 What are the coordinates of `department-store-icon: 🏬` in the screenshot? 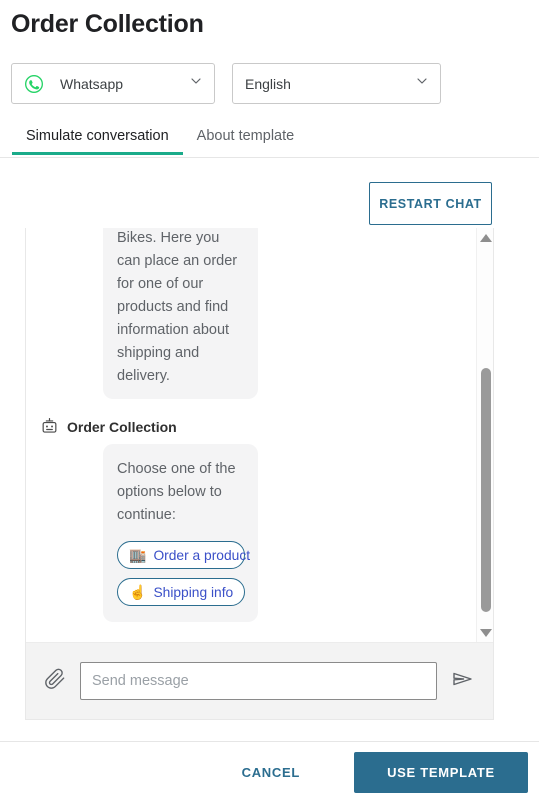 It's located at (138, 555).